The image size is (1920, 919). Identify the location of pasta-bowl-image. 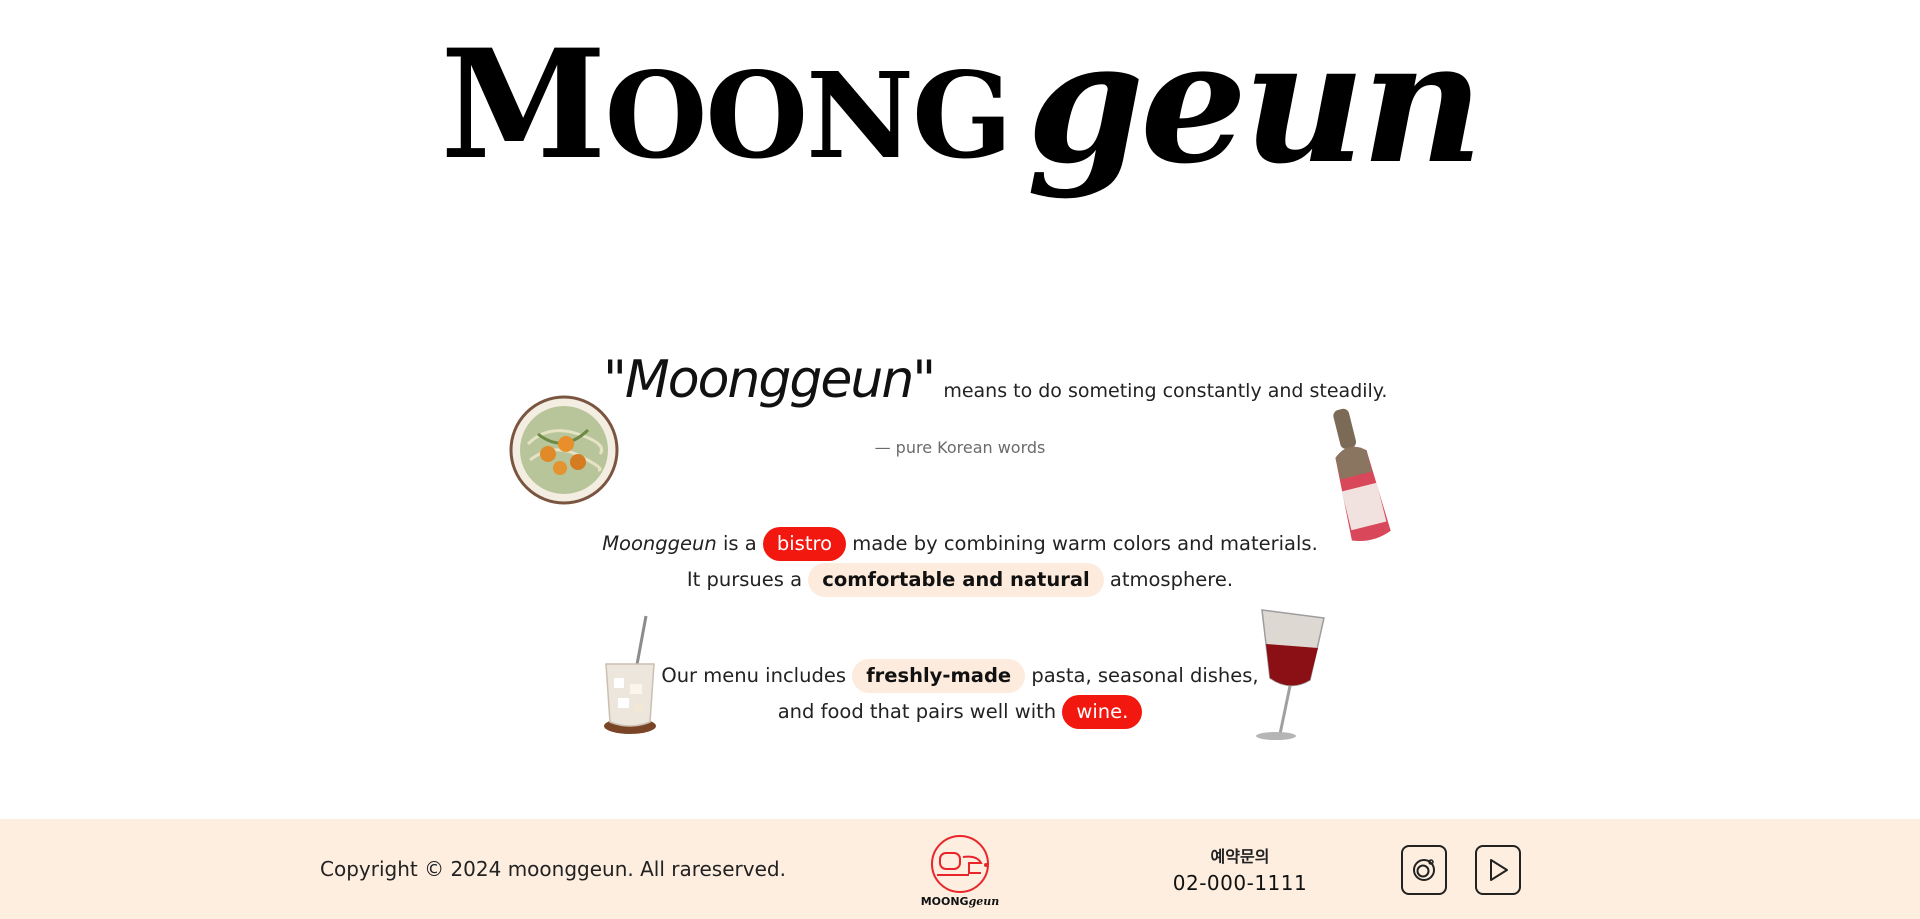
(564, 450).